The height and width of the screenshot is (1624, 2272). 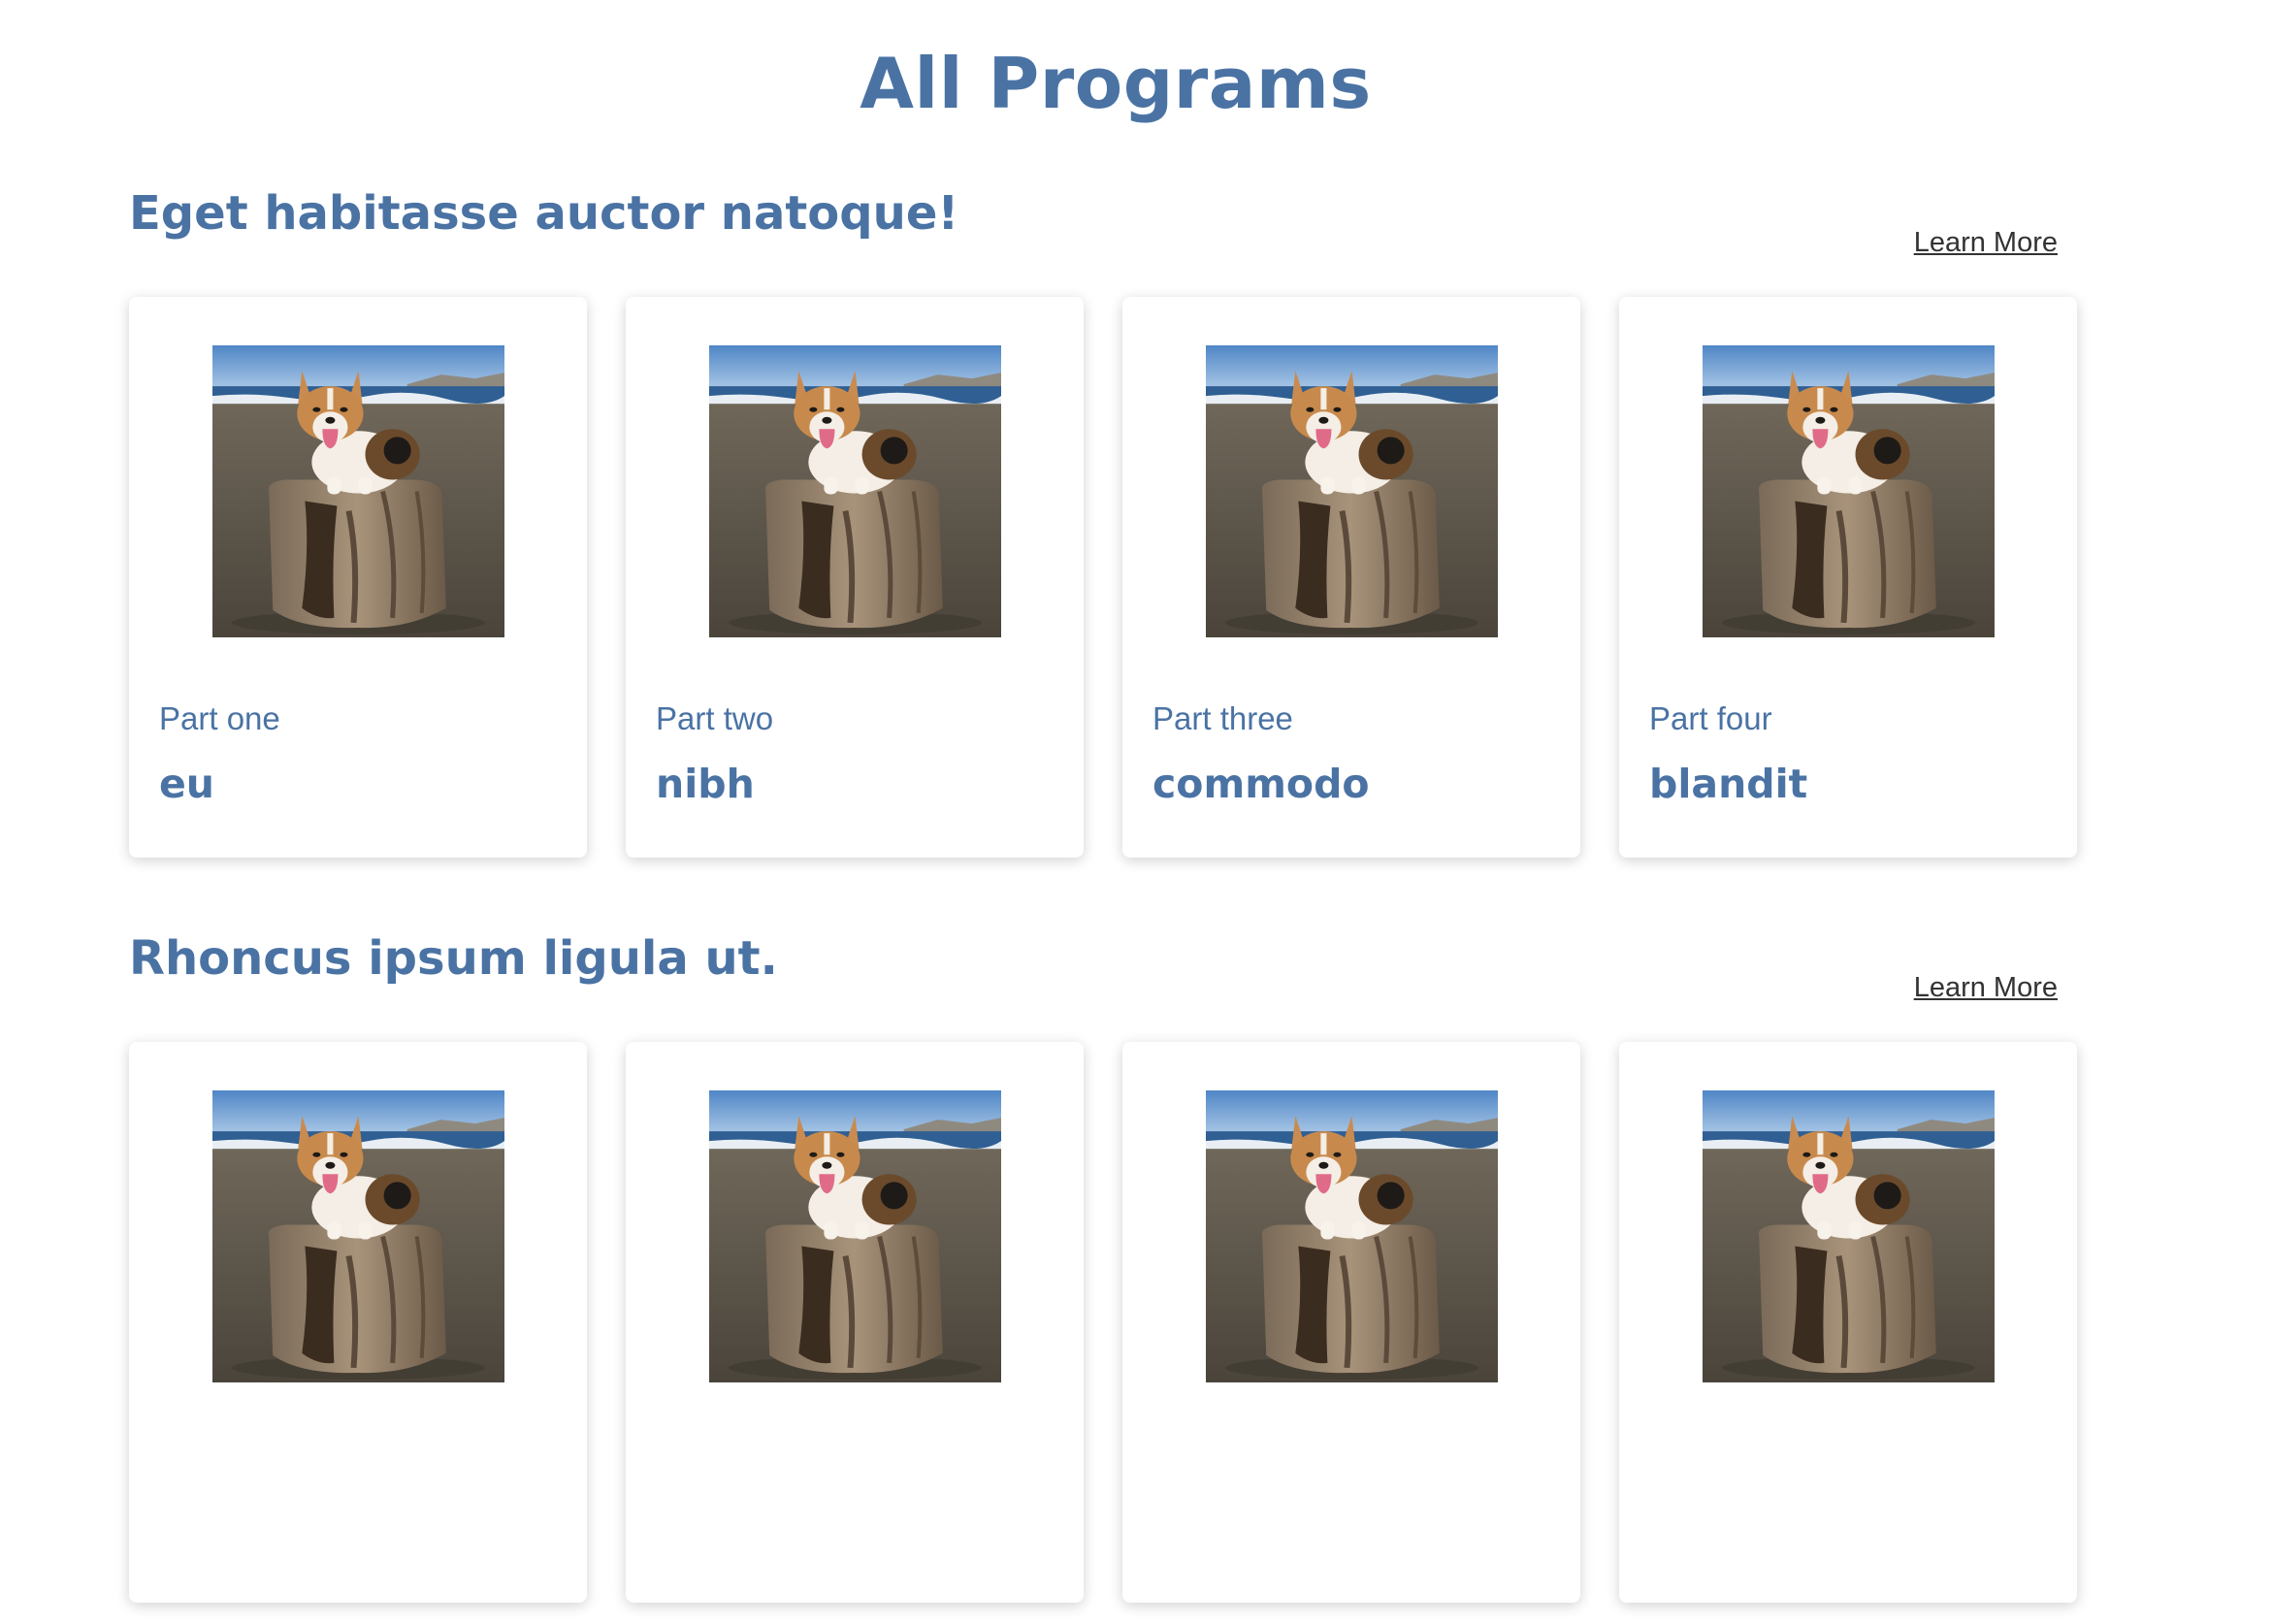 I want to click on program-card: Part one eu, so click(x=358, y=577).